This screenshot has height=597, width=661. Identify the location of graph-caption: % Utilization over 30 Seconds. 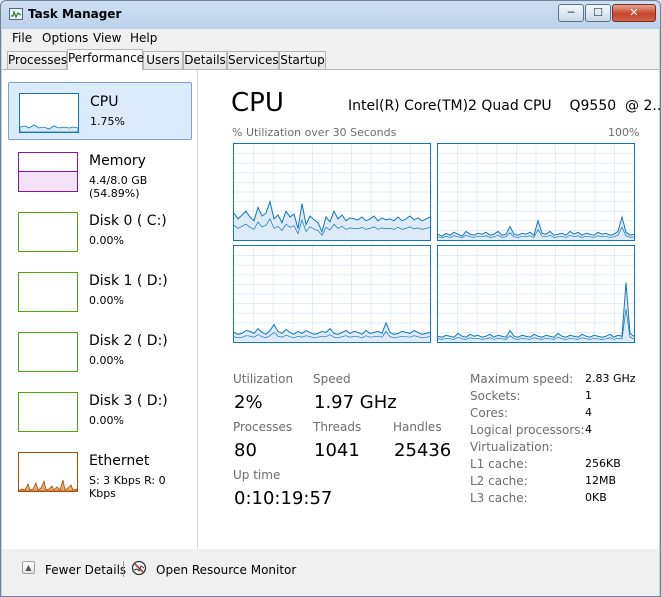
(314, 132).